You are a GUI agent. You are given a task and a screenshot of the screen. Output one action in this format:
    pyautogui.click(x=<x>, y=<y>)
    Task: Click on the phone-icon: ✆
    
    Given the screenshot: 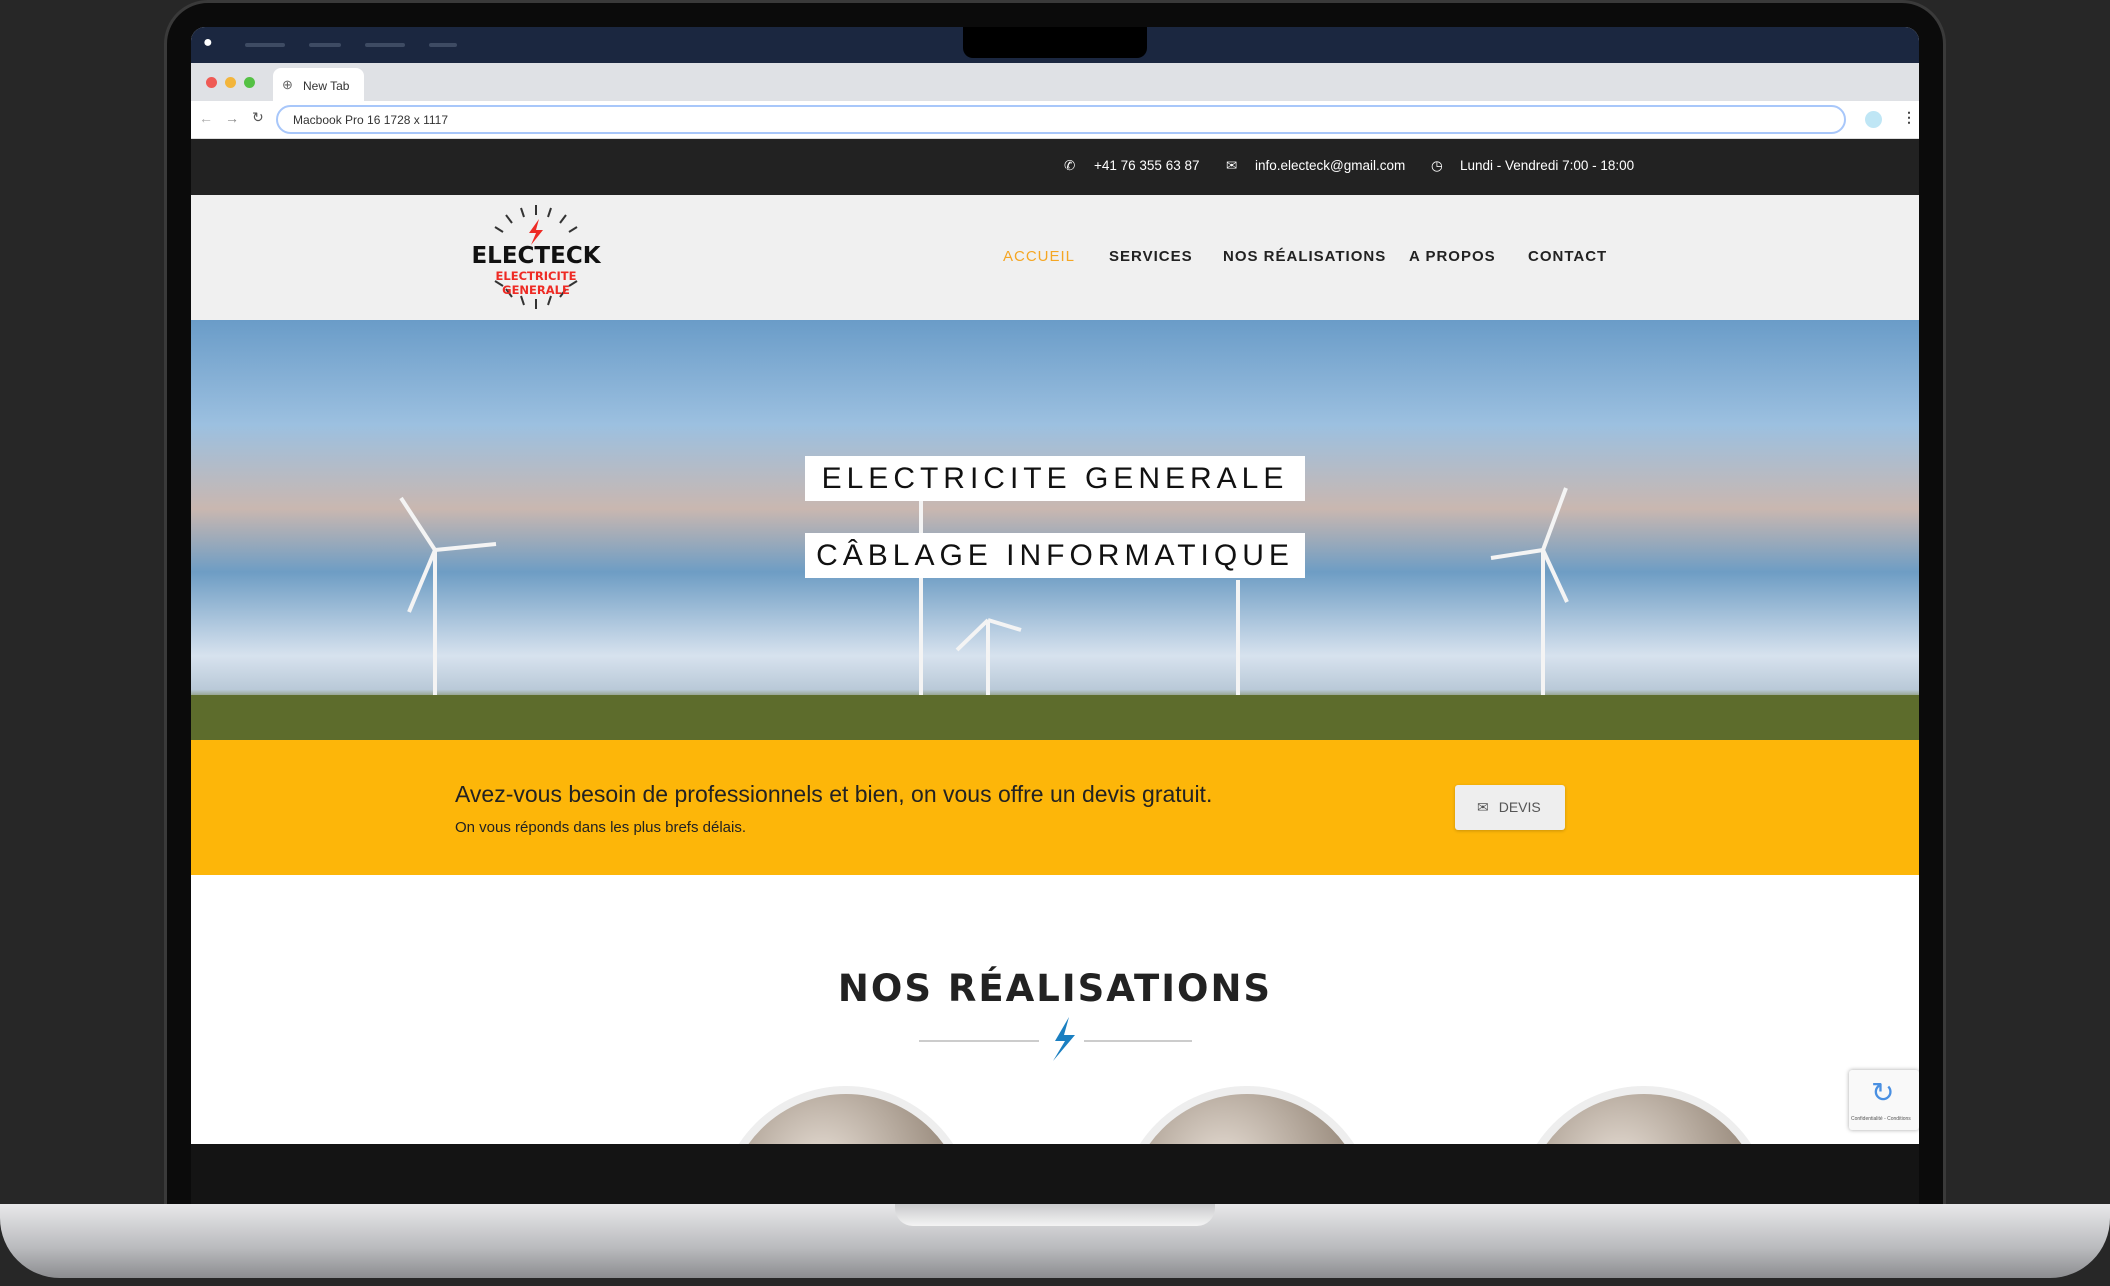 What is the action you would take?
    pyautogui.click(x=1070, y=165)
    